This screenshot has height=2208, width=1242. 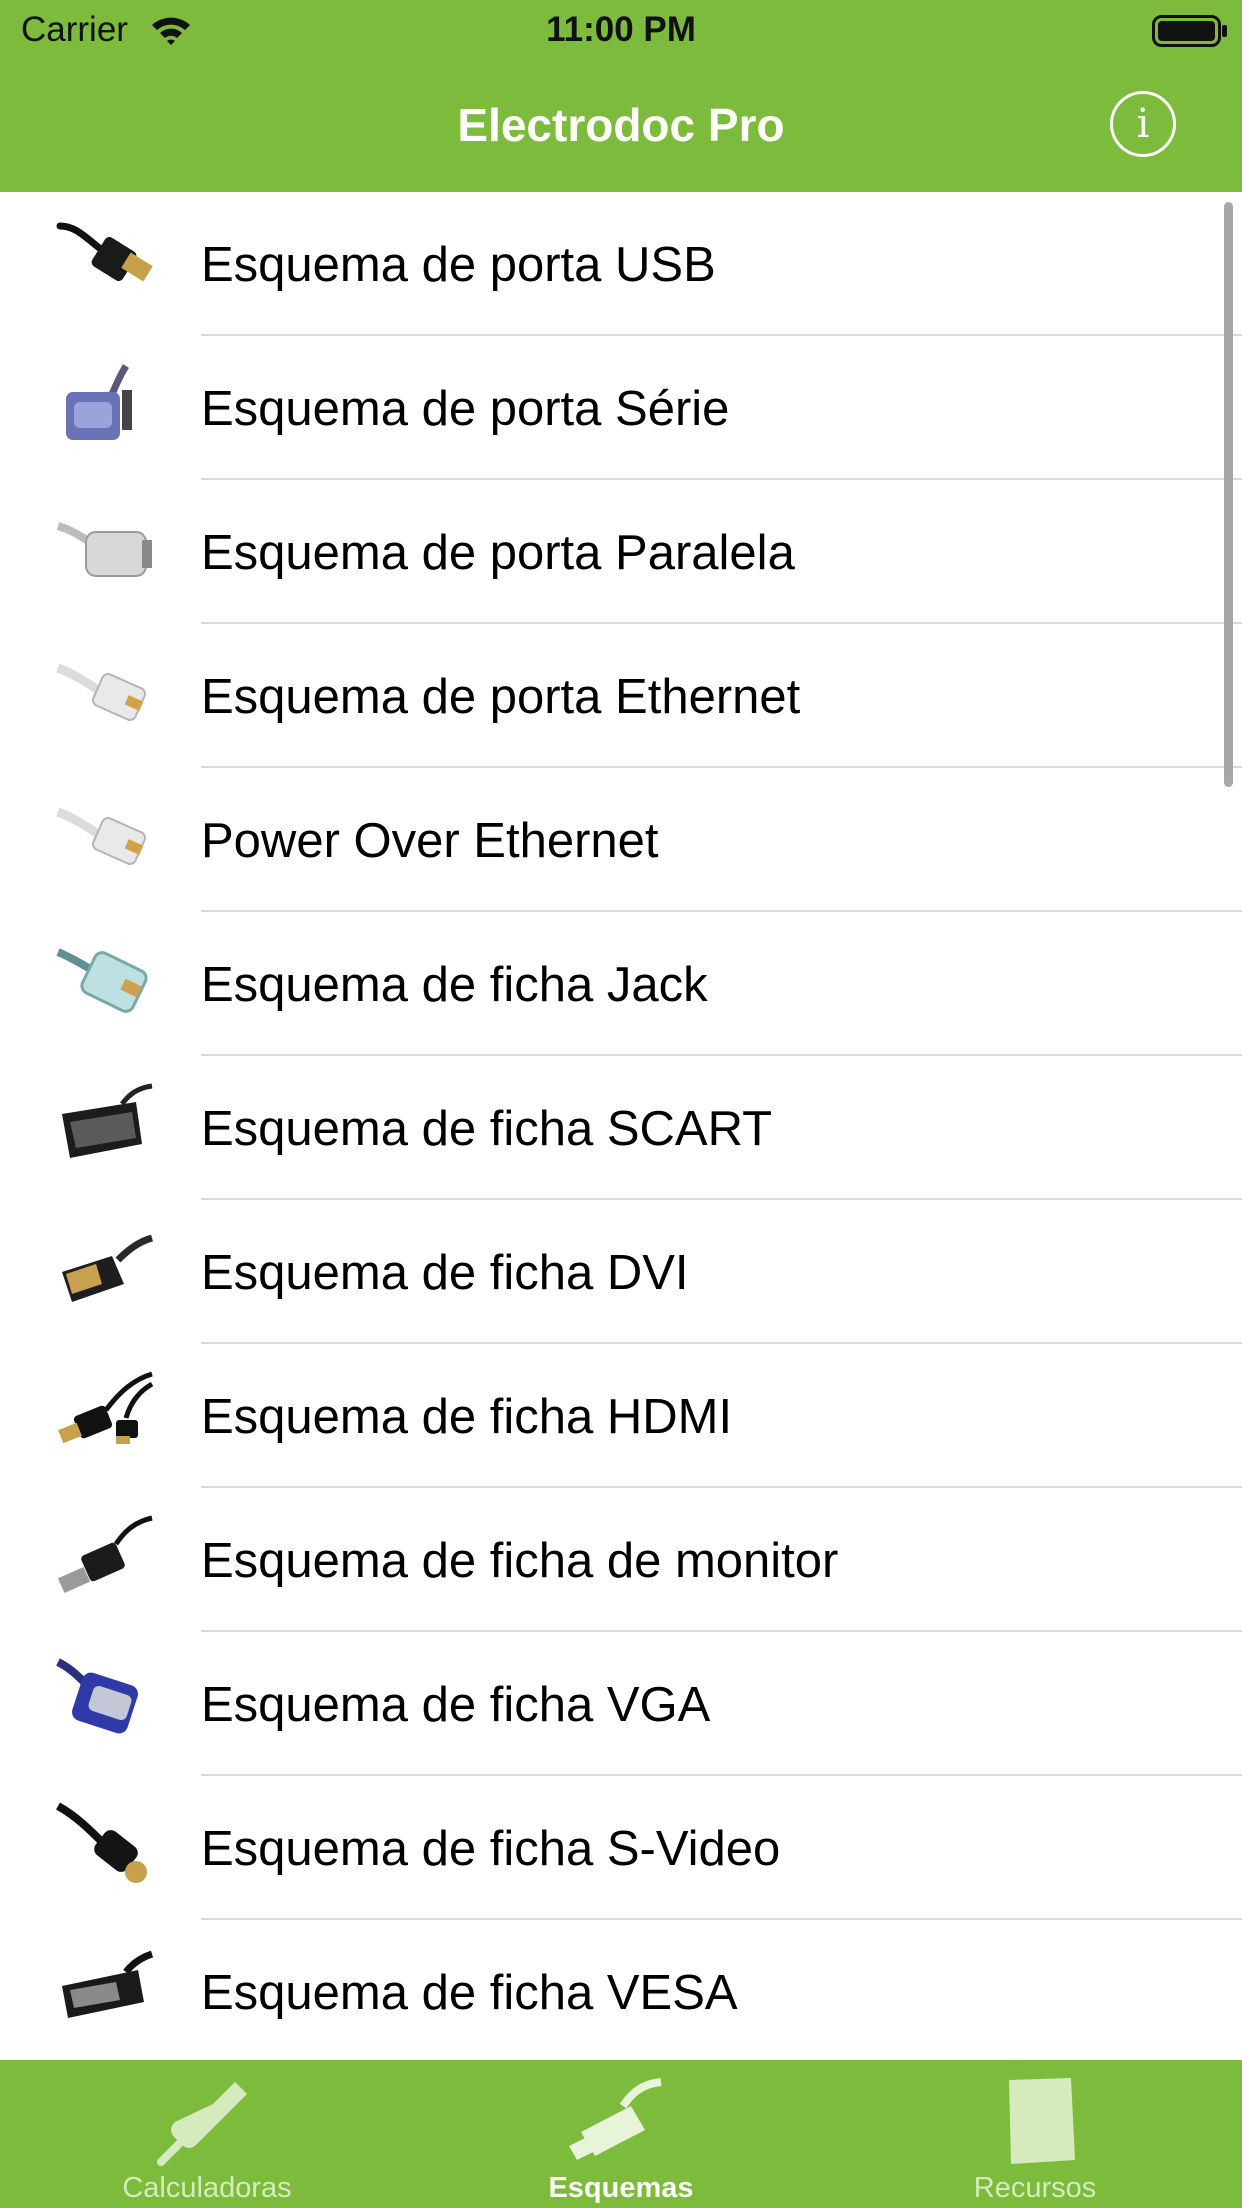 What do you see at coordinates (1228, 494) in the screenshot?
I see `scrollbar` at bounding box center [1228, 494].